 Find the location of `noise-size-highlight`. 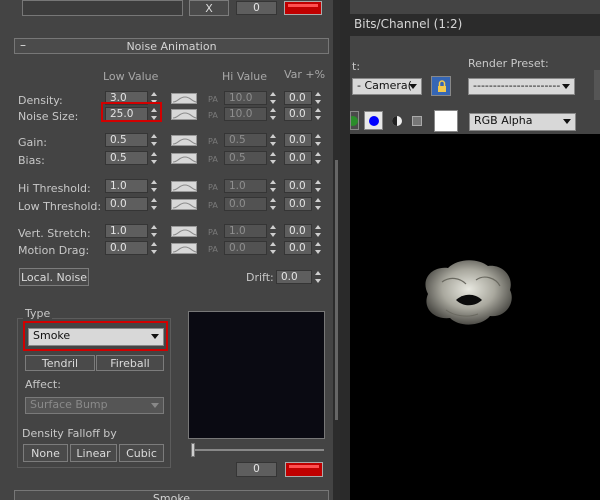

noise-size-highlight is located at coordinates (131, 112).